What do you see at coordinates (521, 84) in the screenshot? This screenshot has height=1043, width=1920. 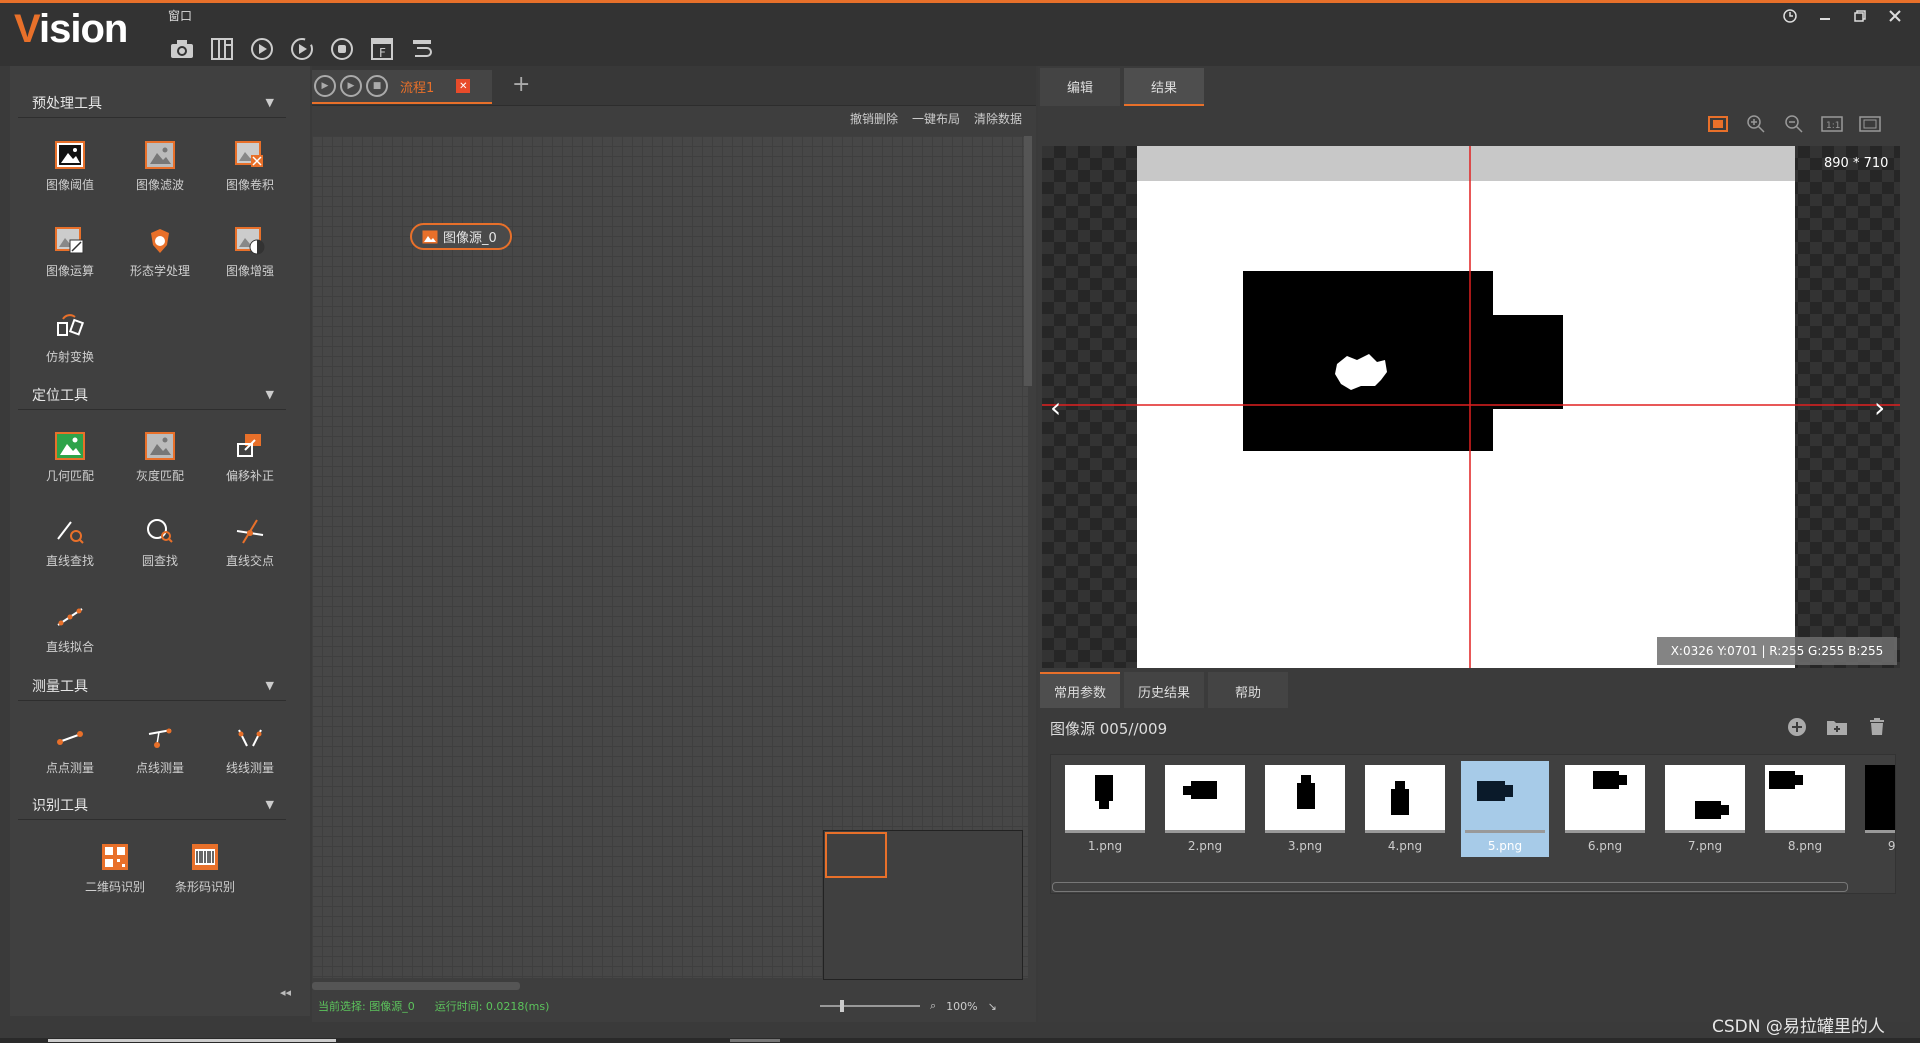 I see `add-tab-button: +` at bounding box center [521, 84].